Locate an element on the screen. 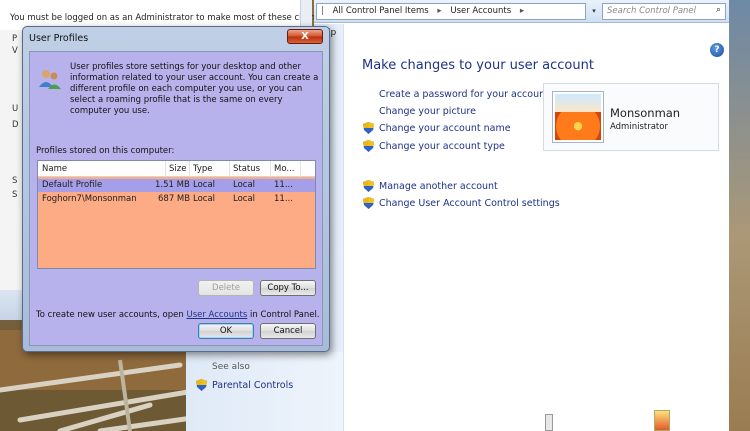 The image size is (750, 431). side-letter: D is located at coordinates (15, 125).